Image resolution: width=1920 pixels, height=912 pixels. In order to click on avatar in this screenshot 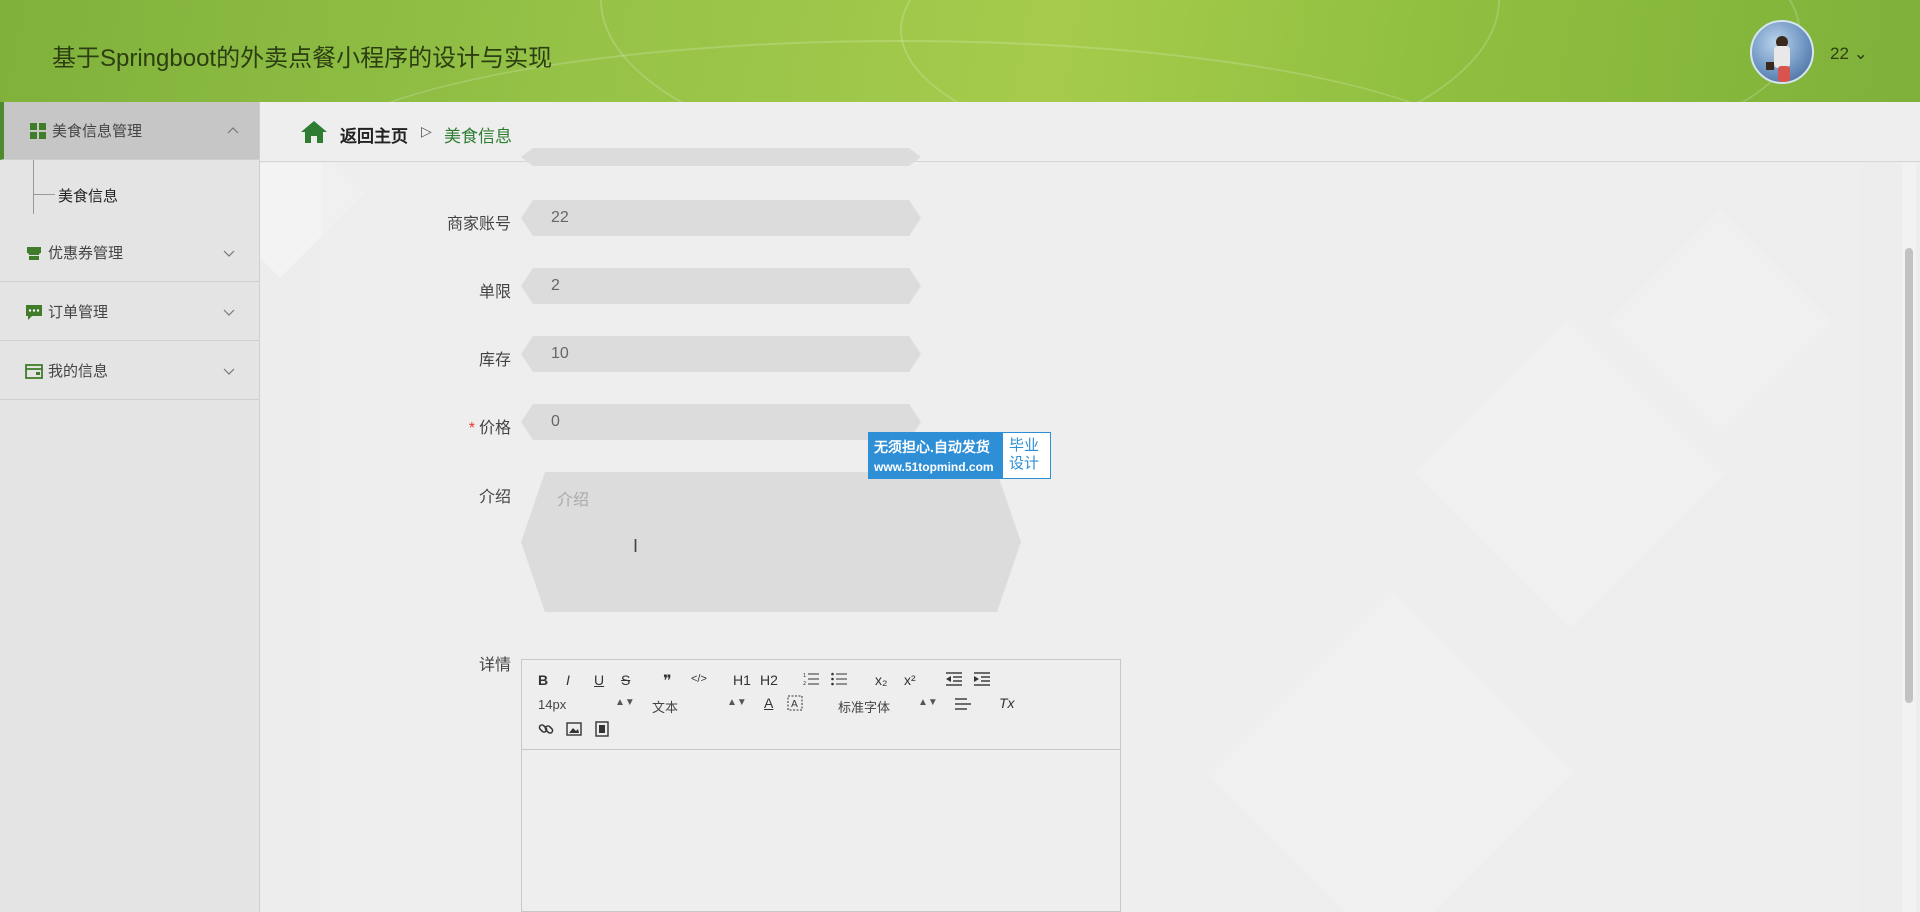, I will do `click(1782, 52)`.